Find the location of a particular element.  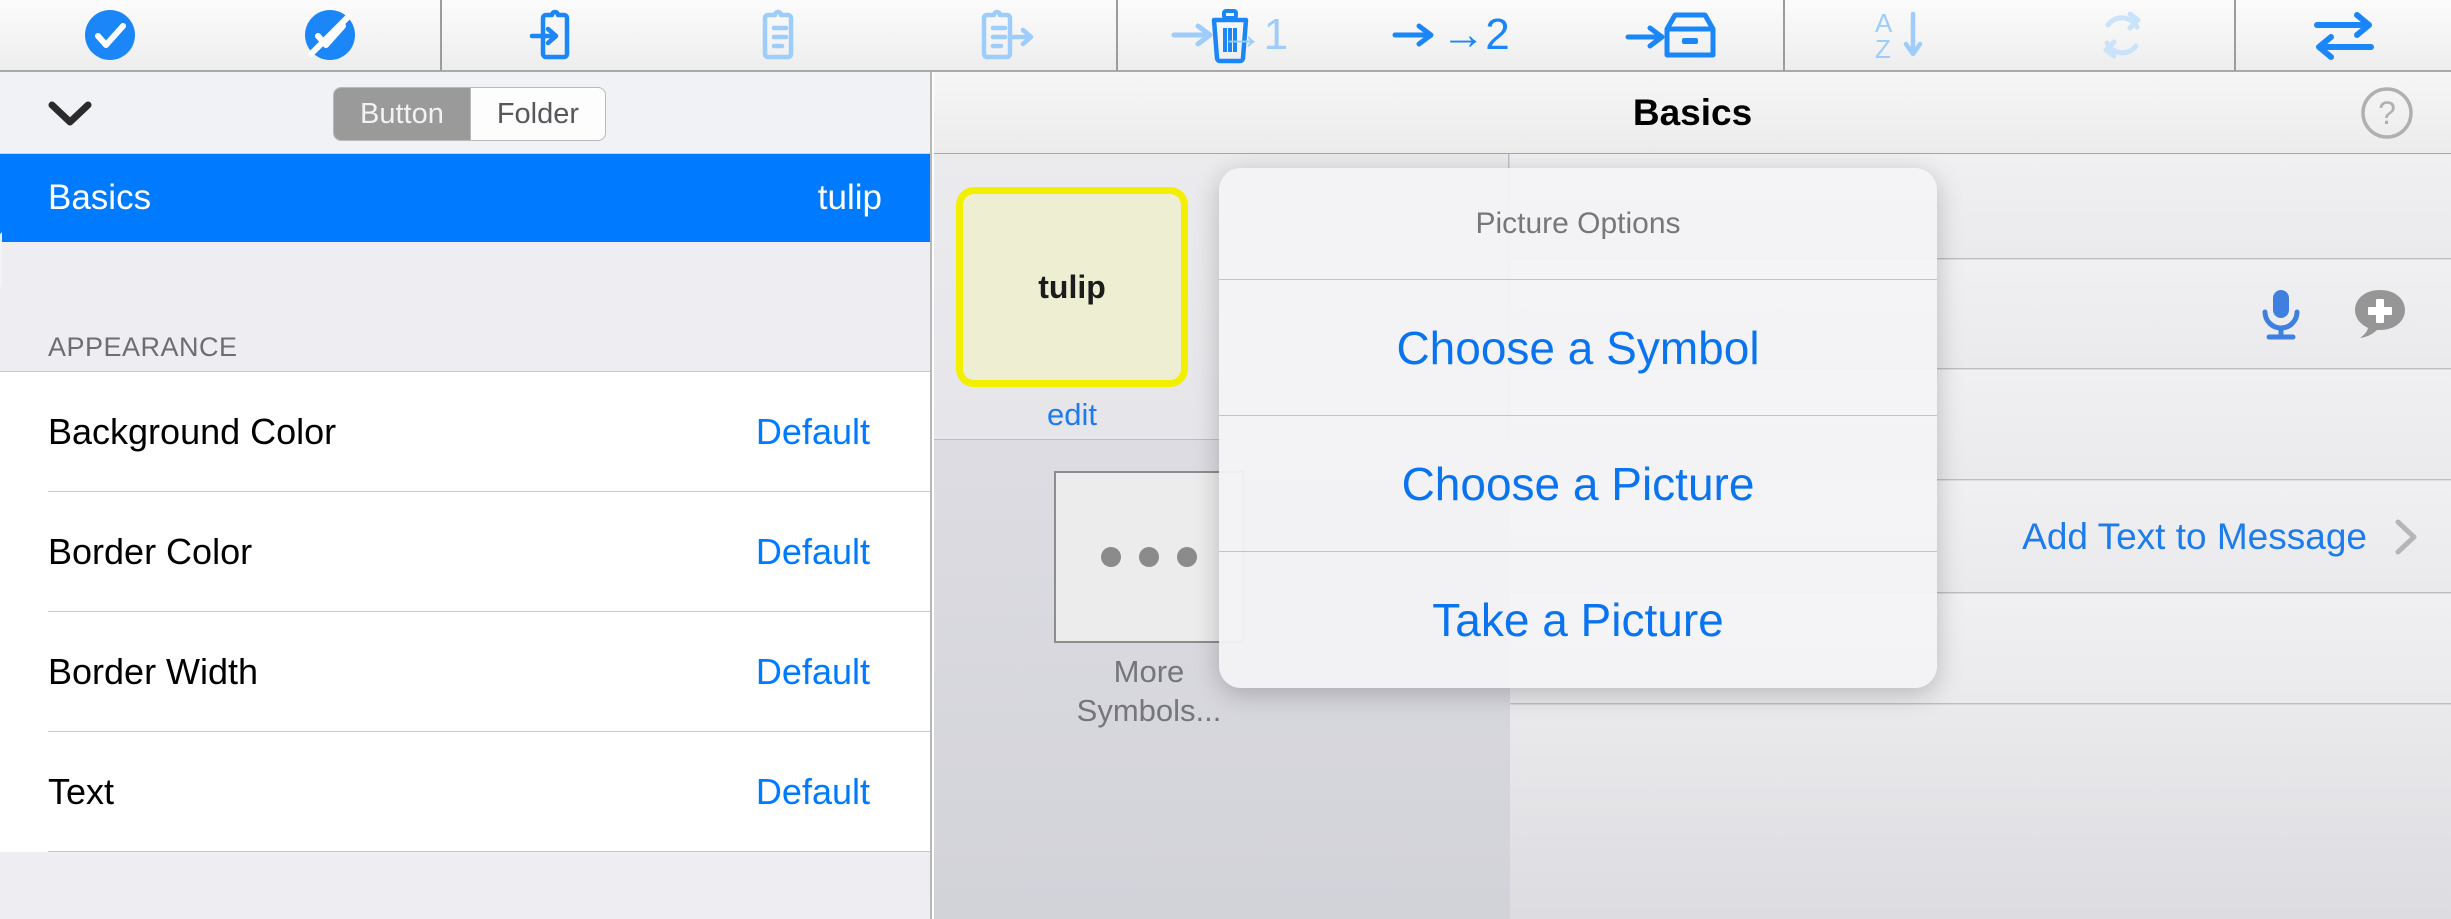

check-circle-slash-icon is located at coordinates (330, 35).